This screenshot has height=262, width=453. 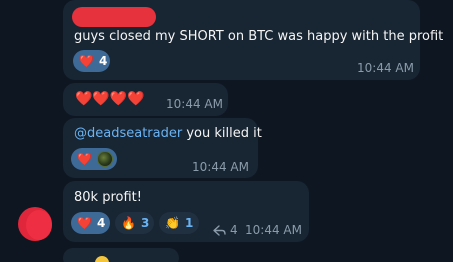 I want to click on reaction-heart: ❤️, so click(x=94, y=159).